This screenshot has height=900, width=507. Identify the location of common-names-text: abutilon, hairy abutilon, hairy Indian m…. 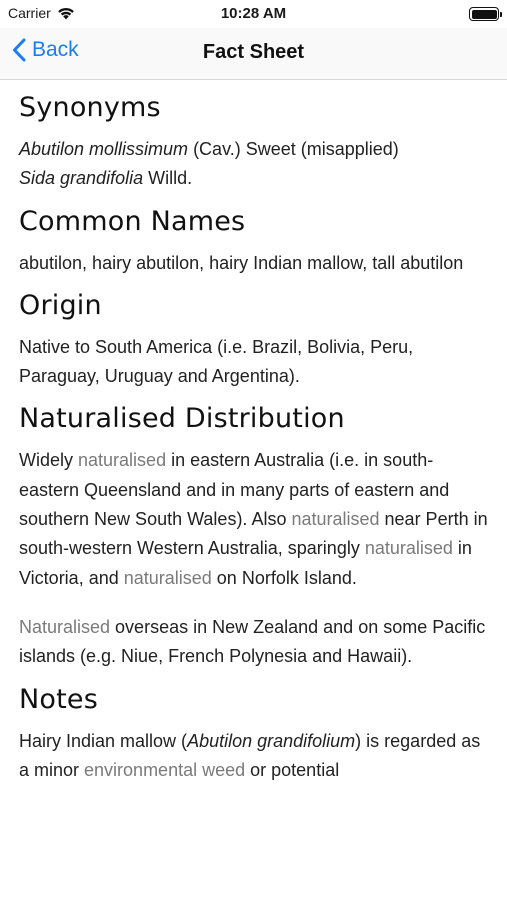
(241, 262).